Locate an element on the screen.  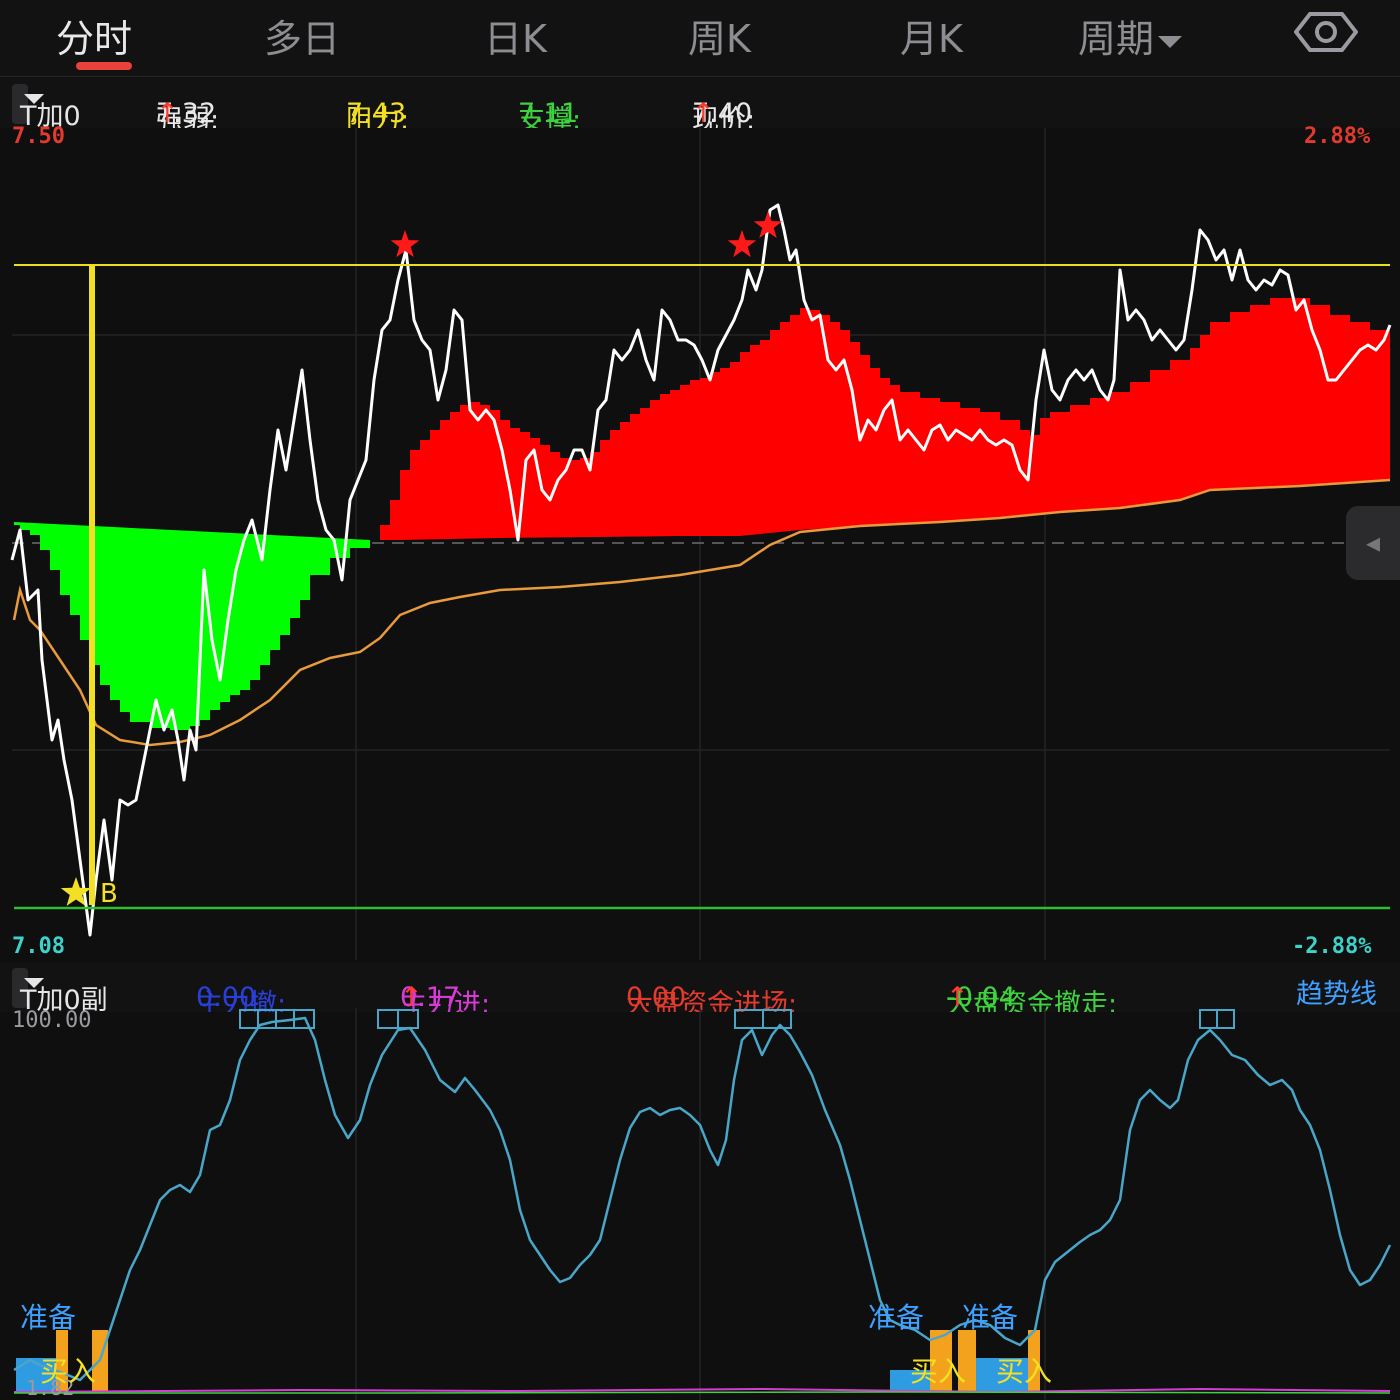
arrow-left-icon: ◂ is located at coordinates (1373, 542).